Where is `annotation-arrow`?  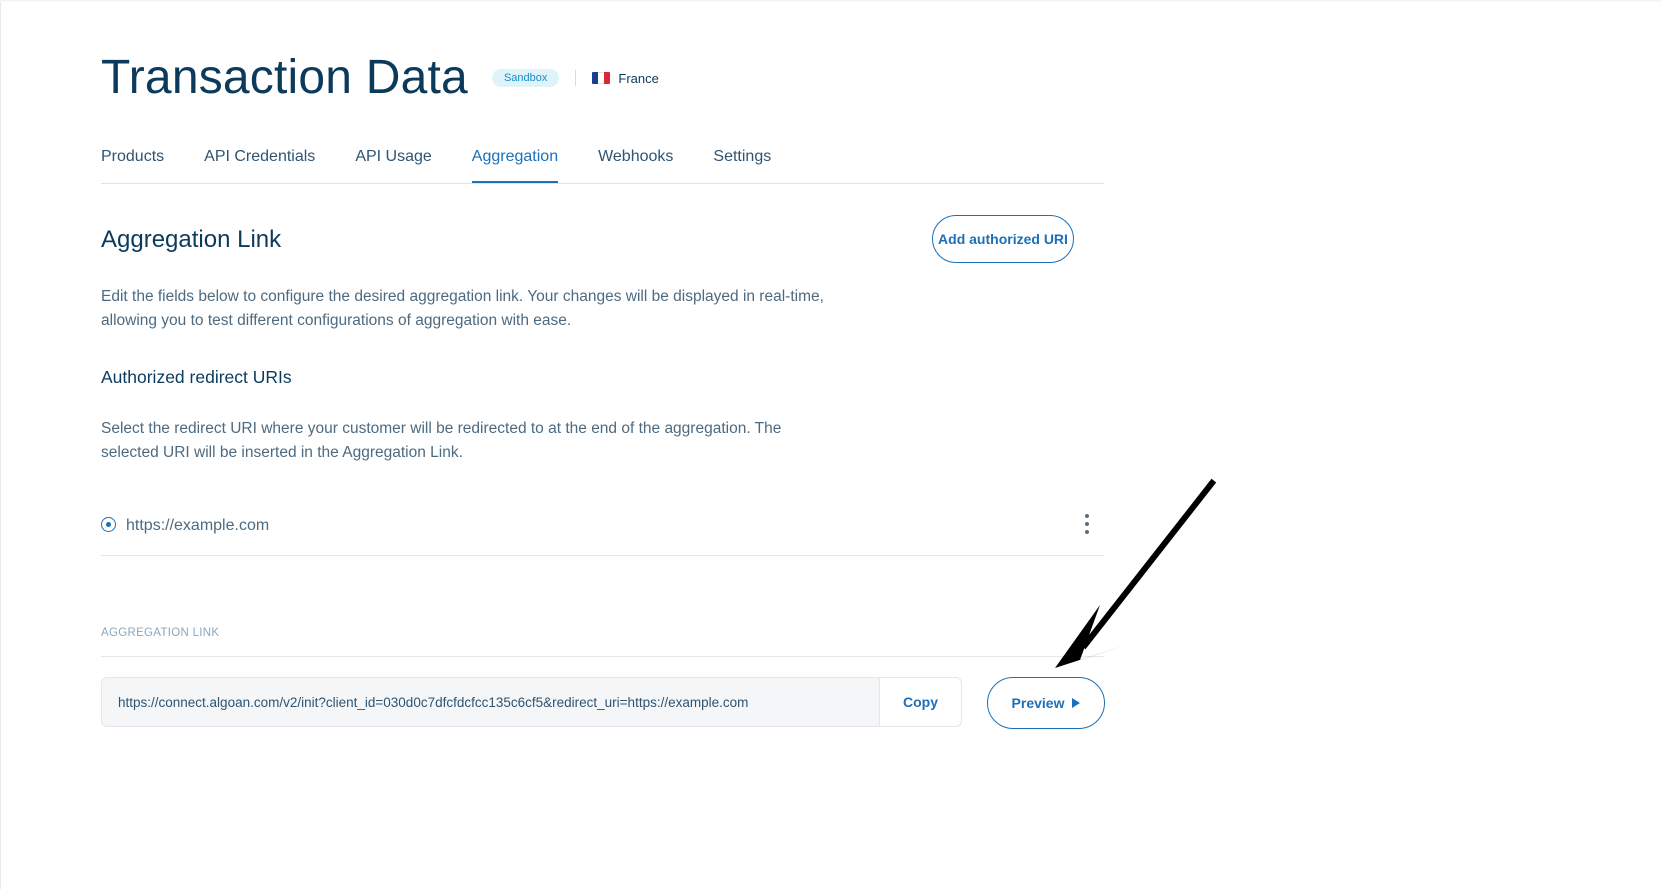 annotation-arrow is located at coordinates (1136, 573).